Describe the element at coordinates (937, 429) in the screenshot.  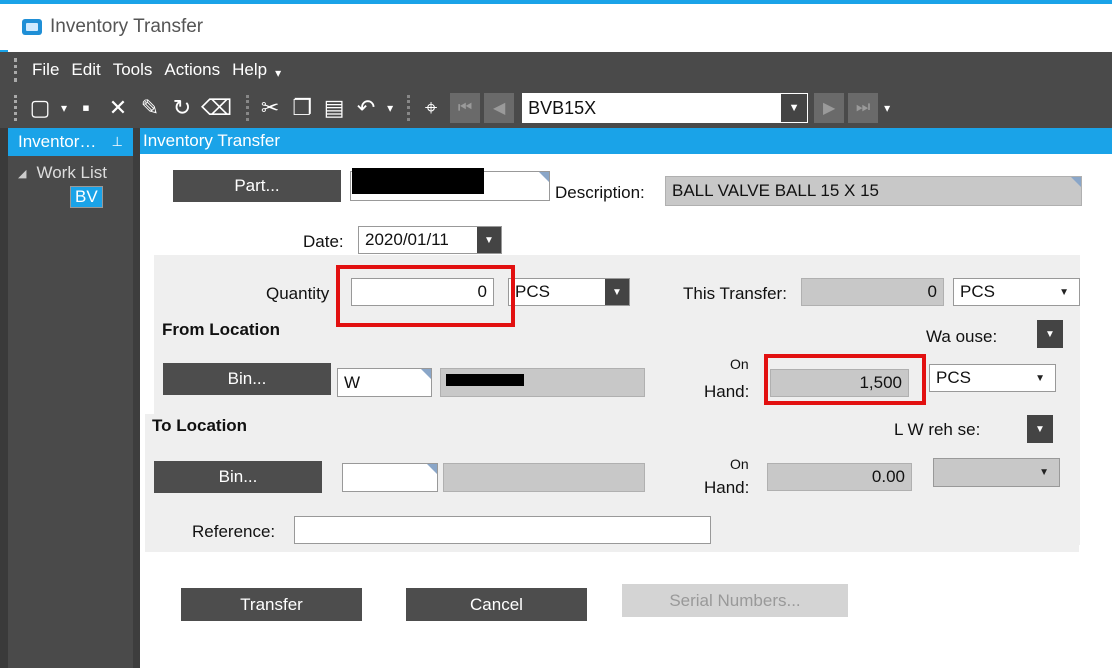
I see `to-warehouse-label: L W reh se:` at that location.